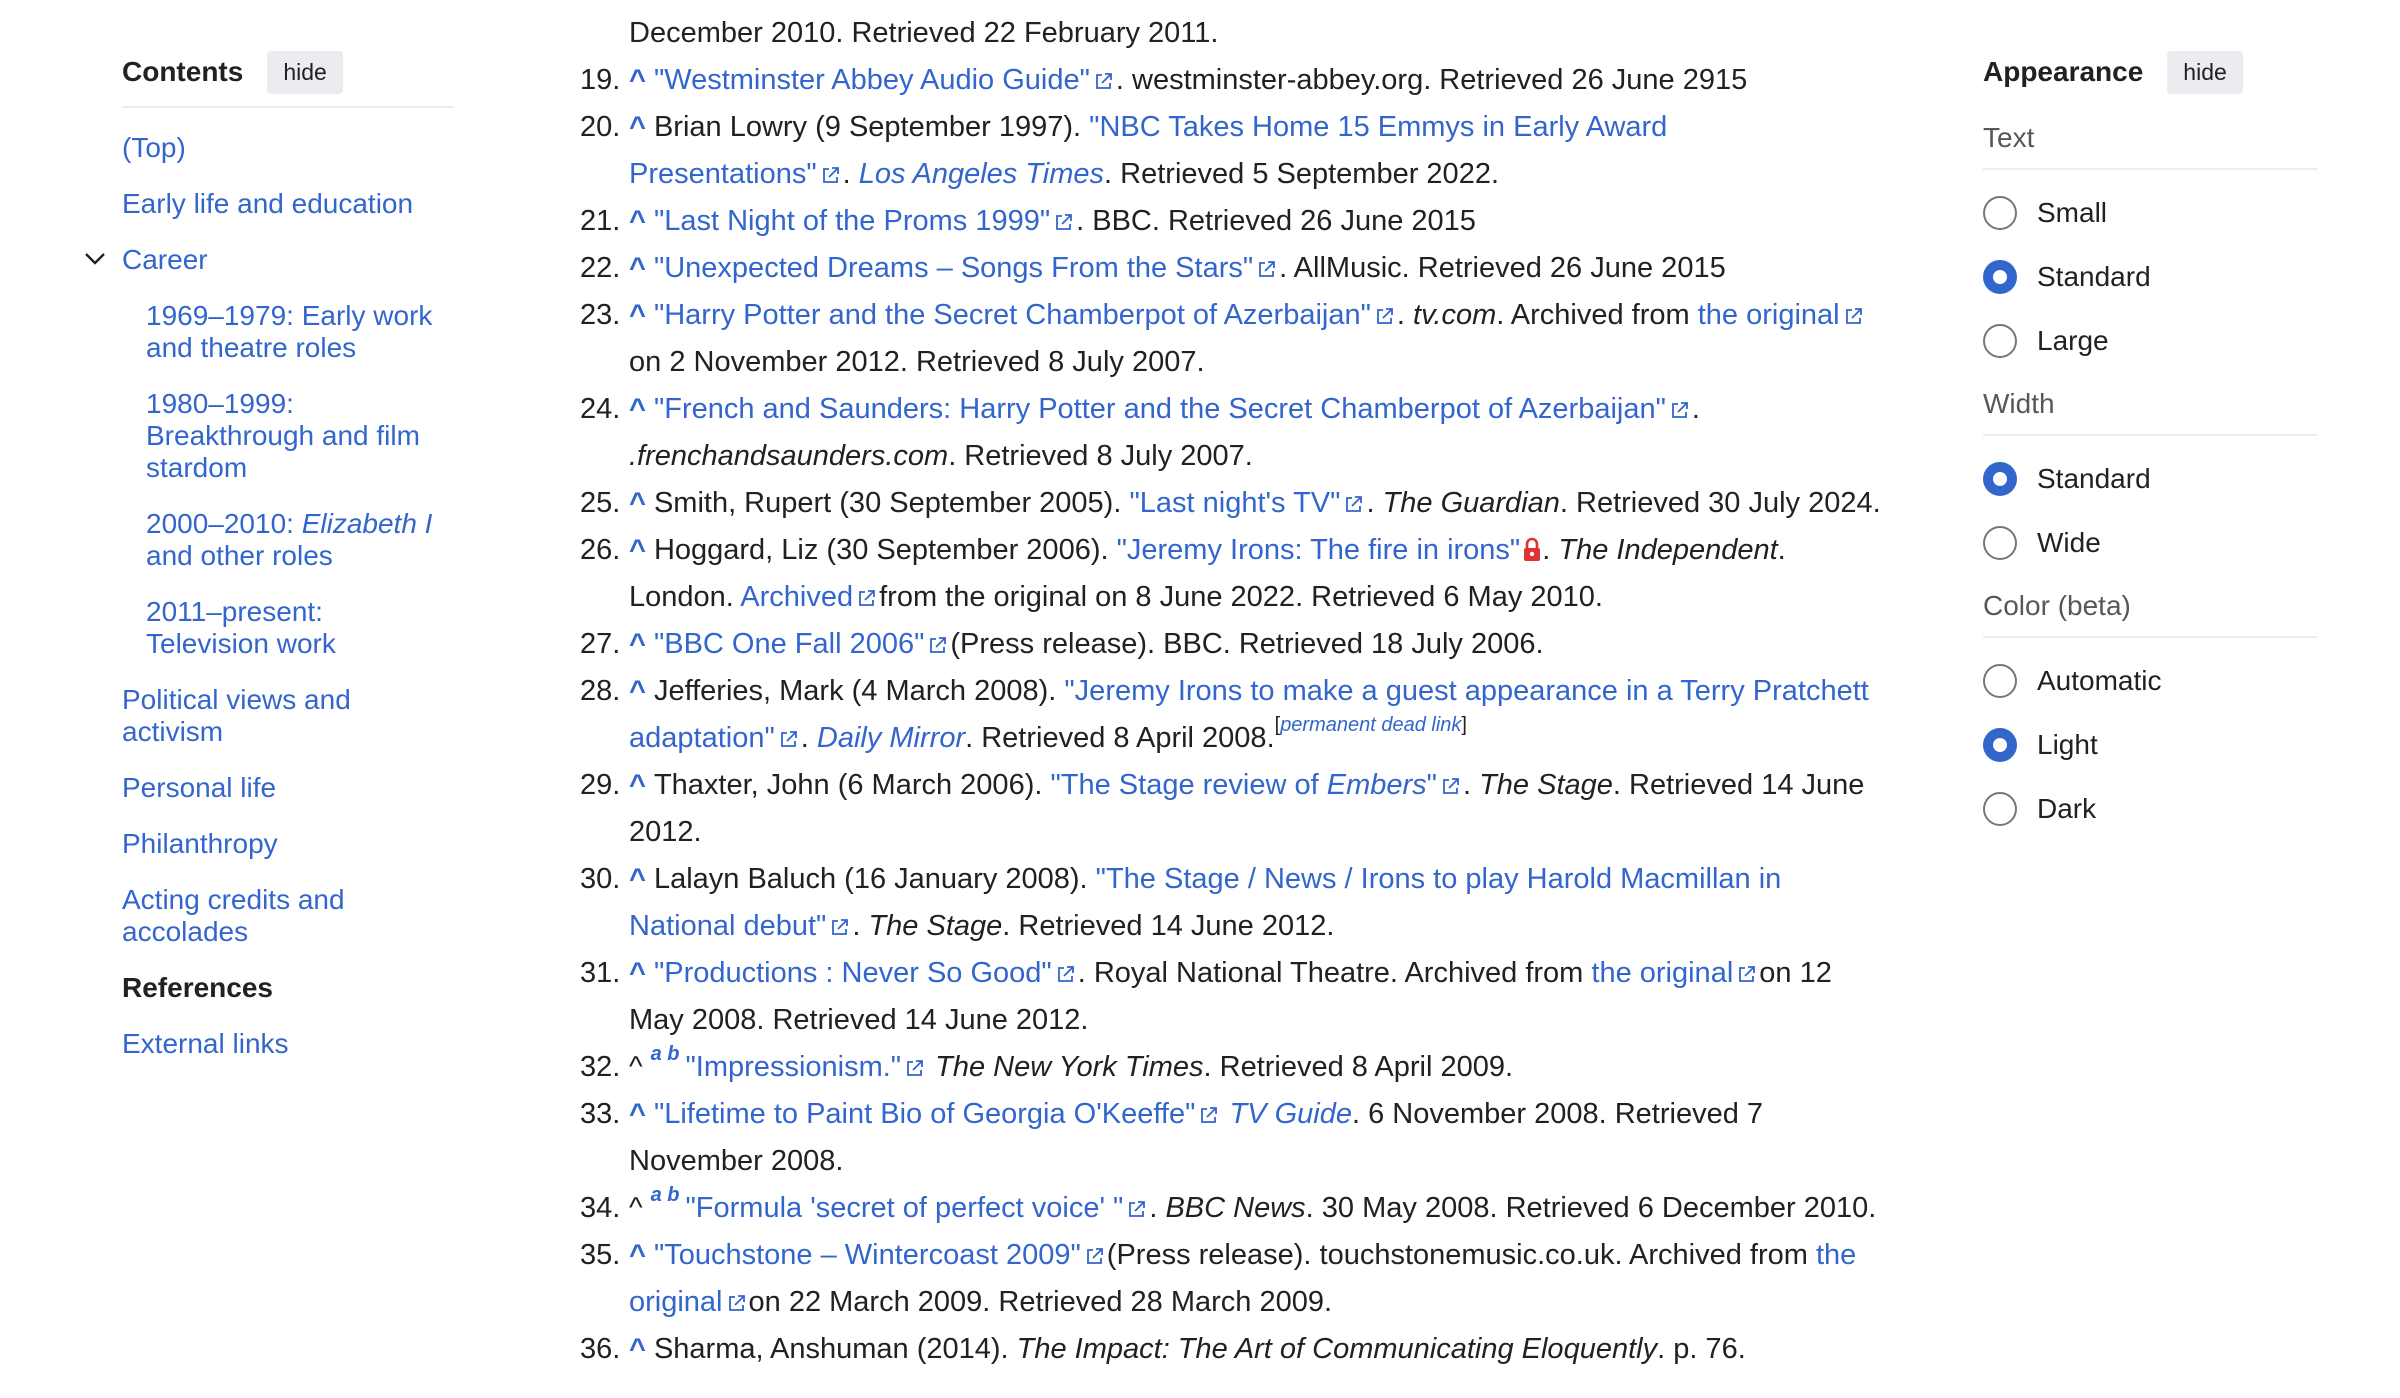 The width and height of the screenshot is (2400, 1398). Describe the element at coordinates (981, 174) in the screenshot. I see `publisher-link: Los Angeles Times` at that location.